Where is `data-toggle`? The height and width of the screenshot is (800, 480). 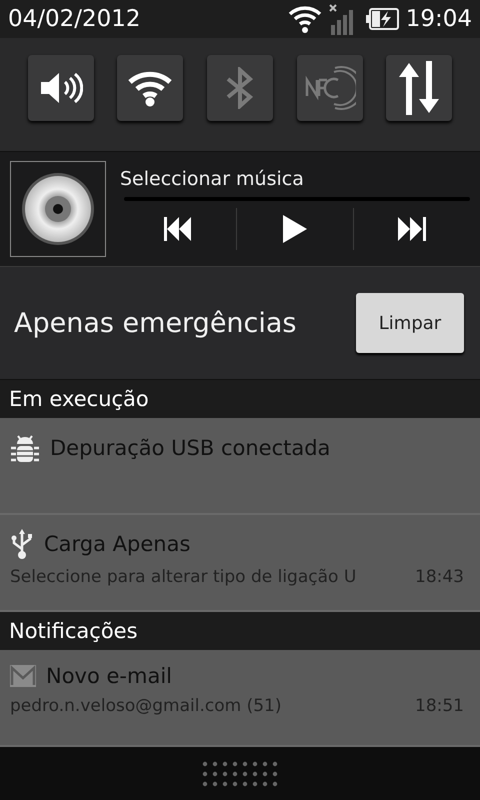
data-toggle is located at coordinates (419, 88).